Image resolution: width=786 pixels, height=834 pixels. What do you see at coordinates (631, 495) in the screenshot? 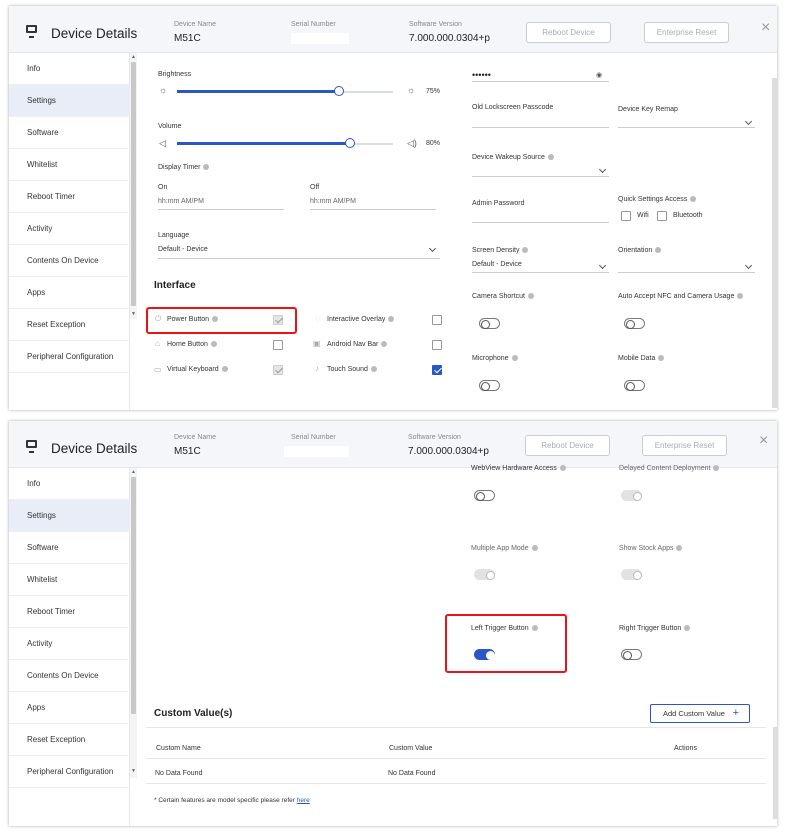
I see `delayed-content-deployment-toggle` at bounding box center [631, 495].